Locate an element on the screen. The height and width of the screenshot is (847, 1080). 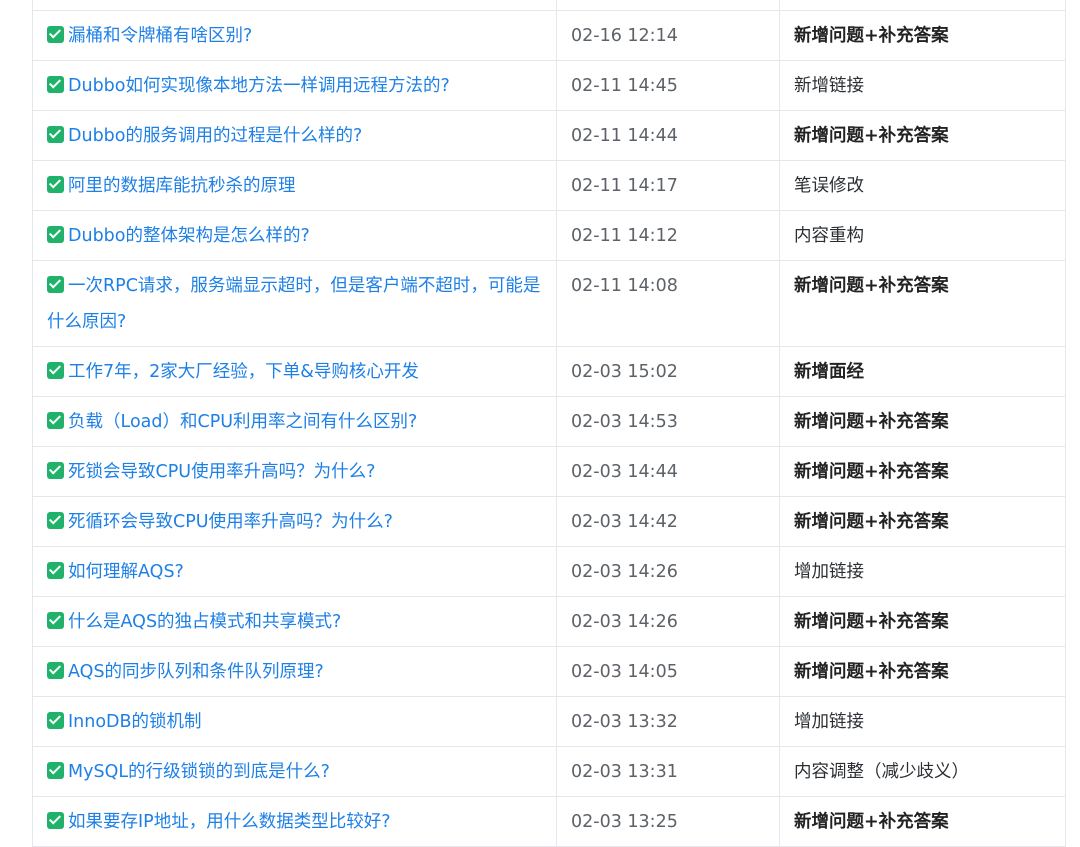
table-row: Dubbo如何实现像本地方法一样调用远程方法的? 02-11 14:45 新增链接 is located at coordinates (549, 85).